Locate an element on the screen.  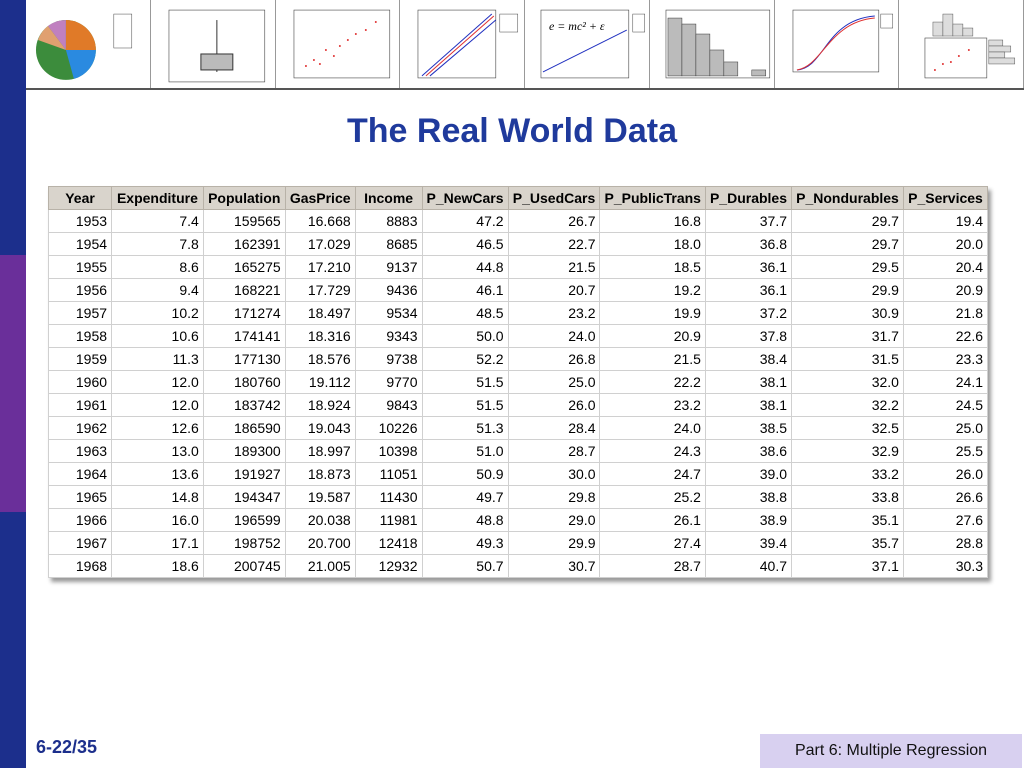
table-cell: 37.8 is located at coordinates (748, 336).